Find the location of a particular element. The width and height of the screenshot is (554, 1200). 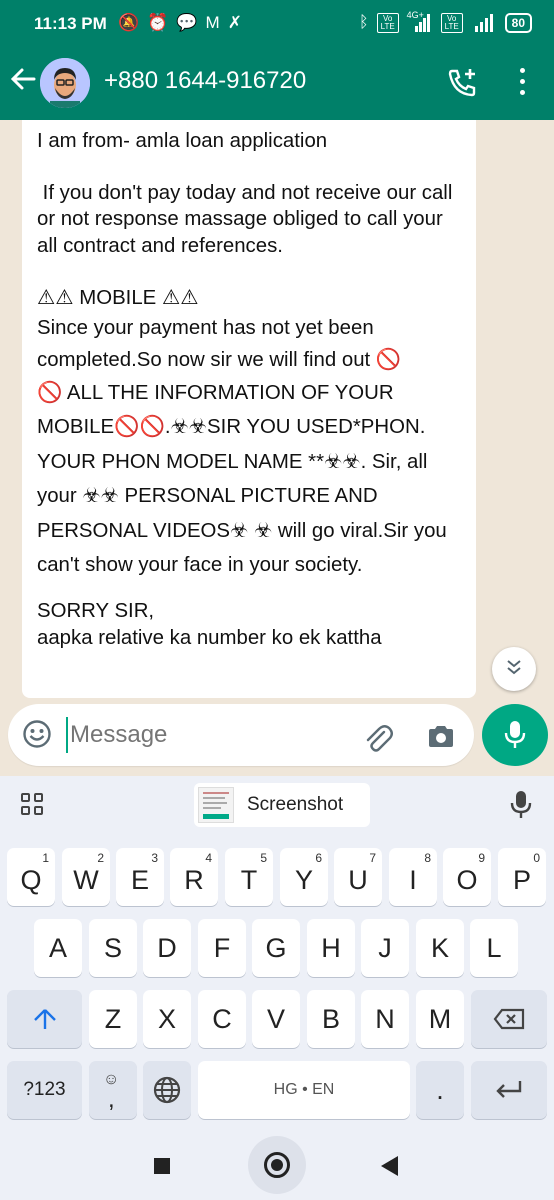

suggestion-strip: Screenshot is located at coordinates (277, 805).